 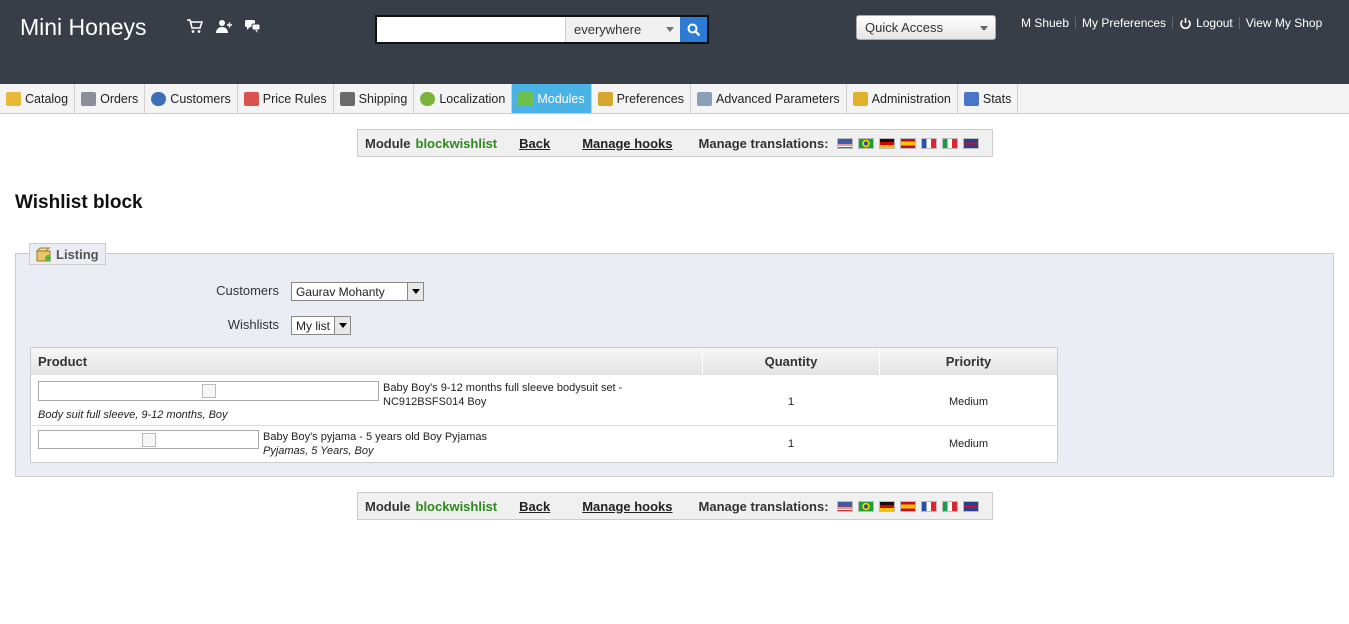 What do you see at coordinates (251, 98) in the screenshot?
I see `price-rules-icon` at bounding box center [251, 98].